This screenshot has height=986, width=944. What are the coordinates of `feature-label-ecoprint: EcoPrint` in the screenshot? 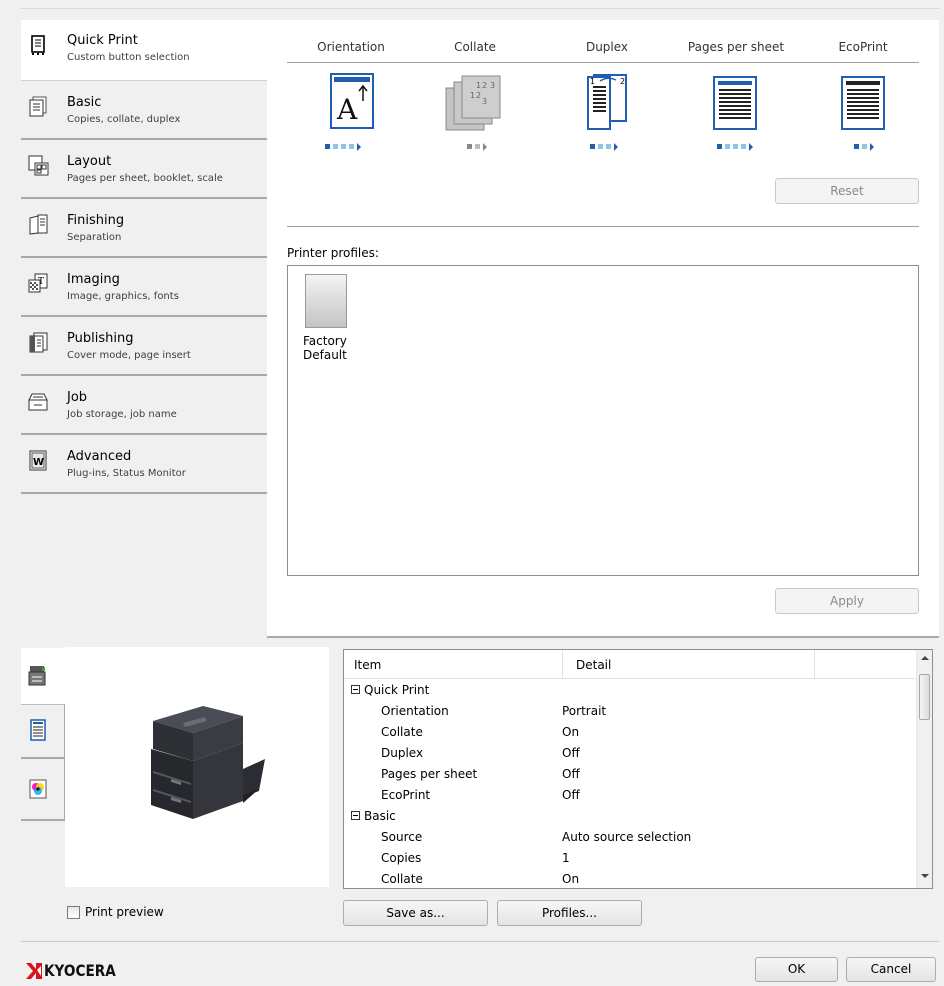 It's located at (863, 47).